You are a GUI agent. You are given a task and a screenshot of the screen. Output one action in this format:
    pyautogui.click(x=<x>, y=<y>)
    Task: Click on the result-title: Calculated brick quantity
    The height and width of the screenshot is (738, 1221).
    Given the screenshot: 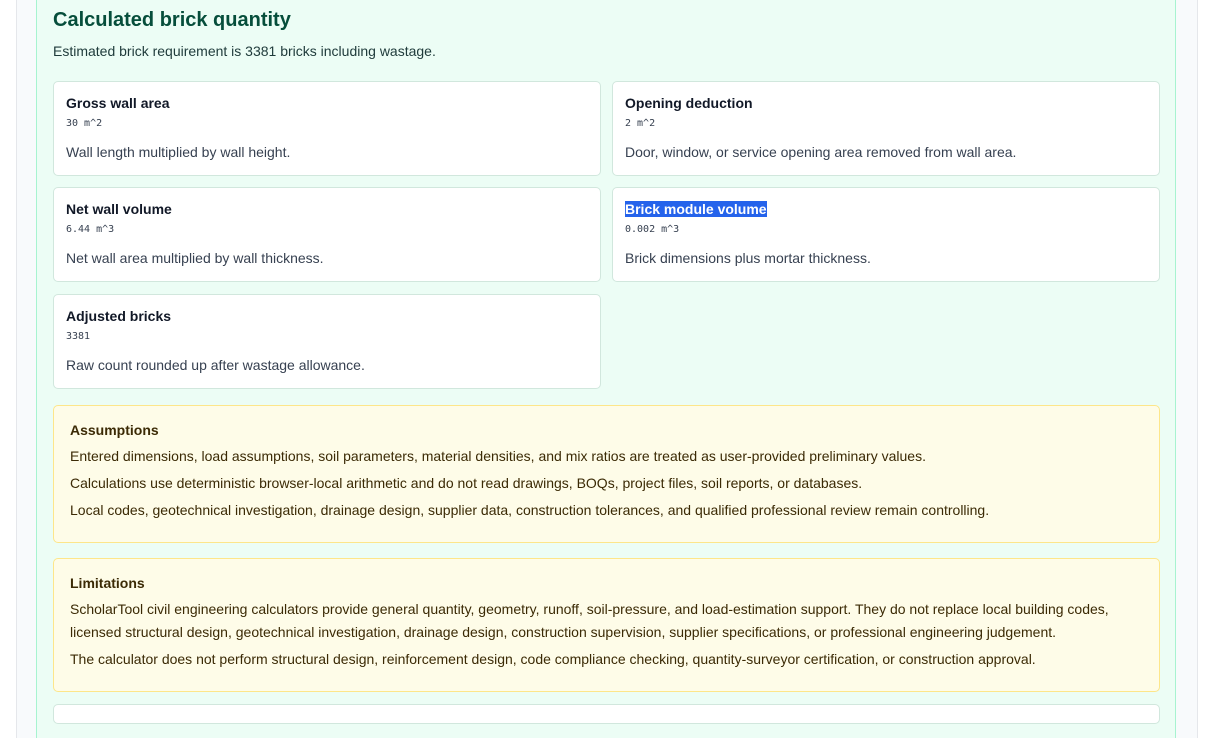 What is the action you would take?
    pyautogui.click(x=172, y=20)
    